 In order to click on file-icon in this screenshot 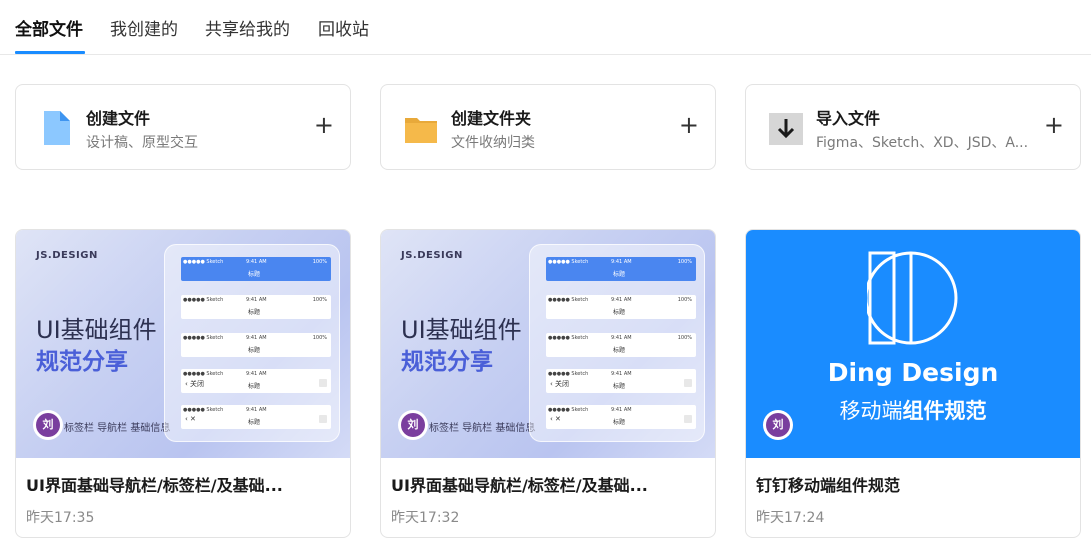, I will do `click(56, 128)`.